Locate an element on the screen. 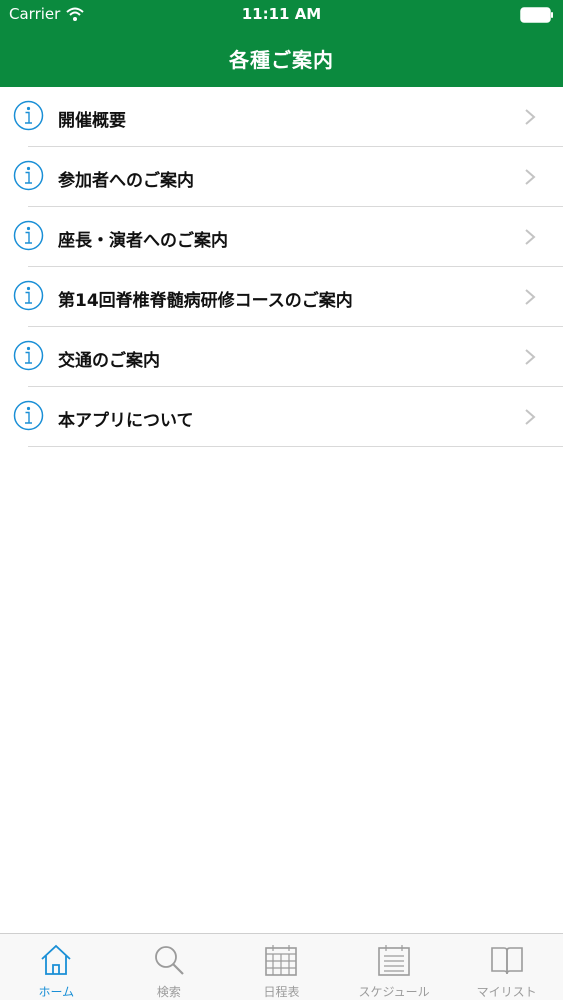 Image resolution: width=563 pixels, height=1000 pixels. list-item-transport: 交通のご案内 is located at coordinates (281, 357).